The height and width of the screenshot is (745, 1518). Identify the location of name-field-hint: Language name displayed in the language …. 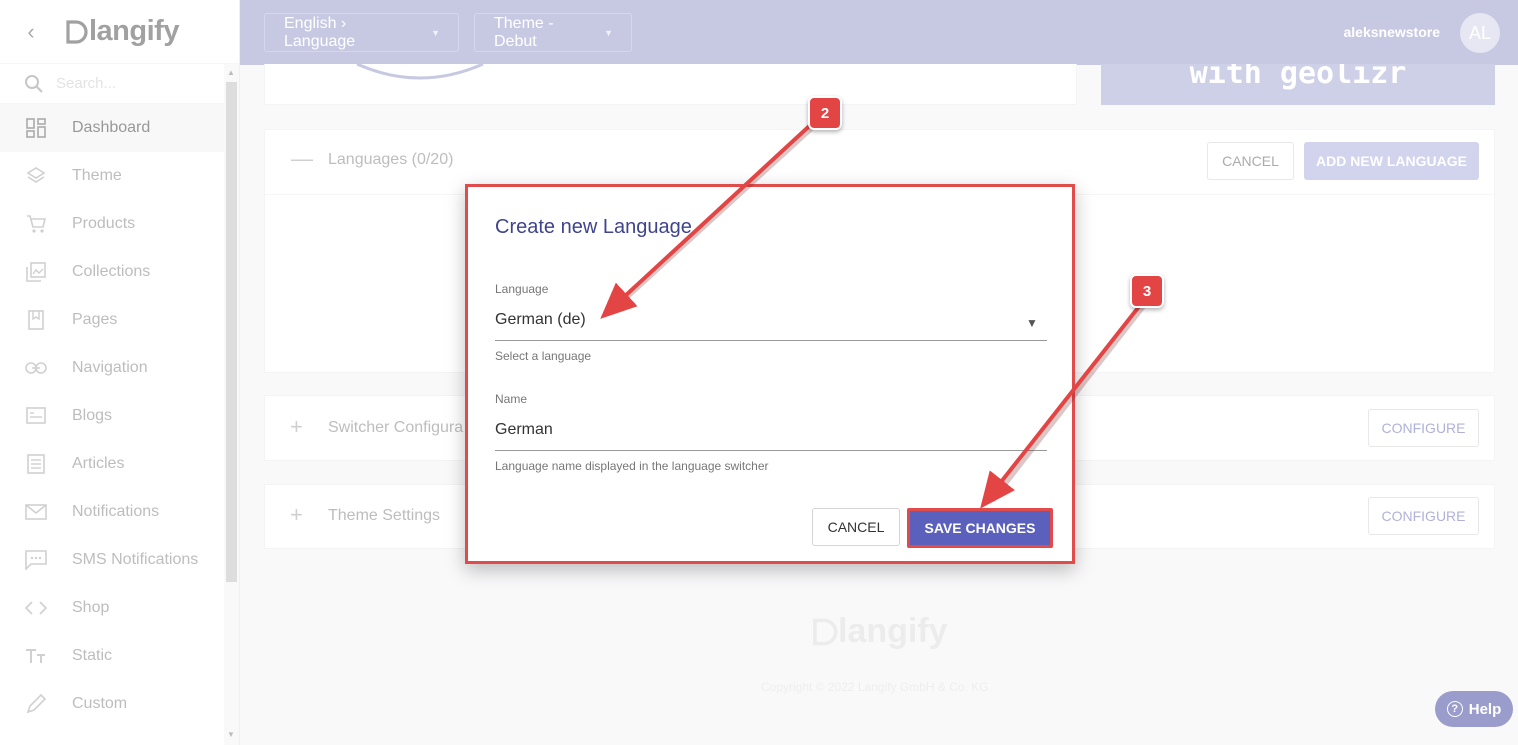
(632, 466).